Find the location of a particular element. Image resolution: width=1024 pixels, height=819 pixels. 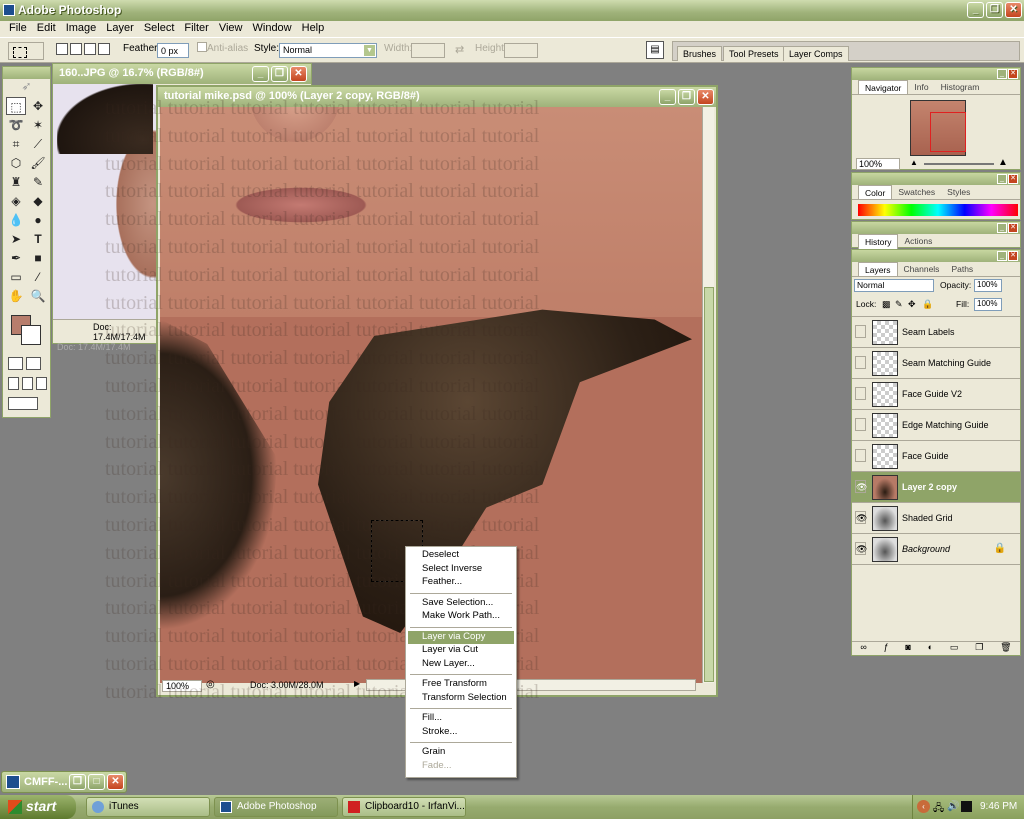

crop-tool-icon: ⌗ is located at coordinates (16, 144).